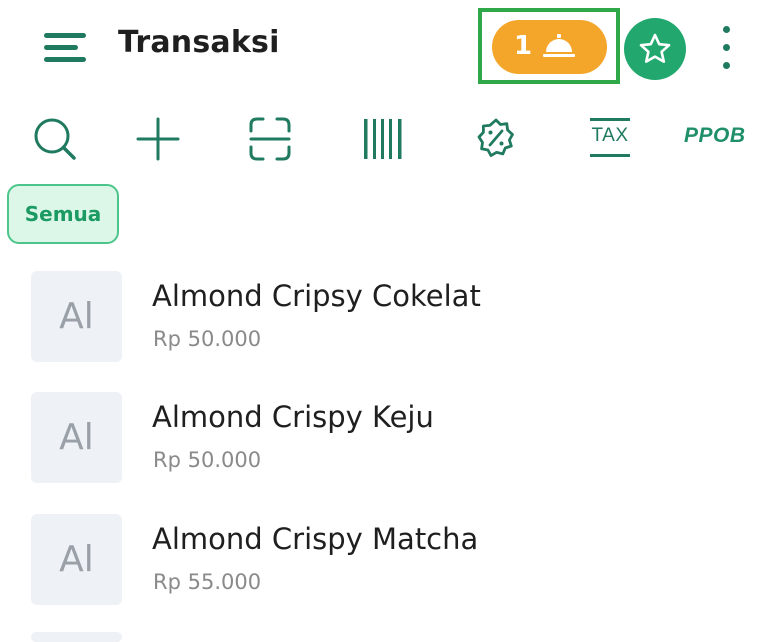 The height and width of the screenshot is (642, 768). I want to click on search-icon, so click(55, 139).